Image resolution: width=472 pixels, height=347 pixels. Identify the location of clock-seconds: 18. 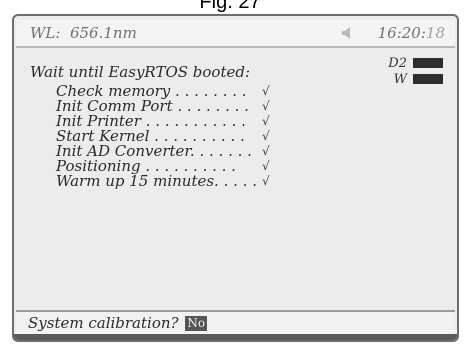
(435, 33).